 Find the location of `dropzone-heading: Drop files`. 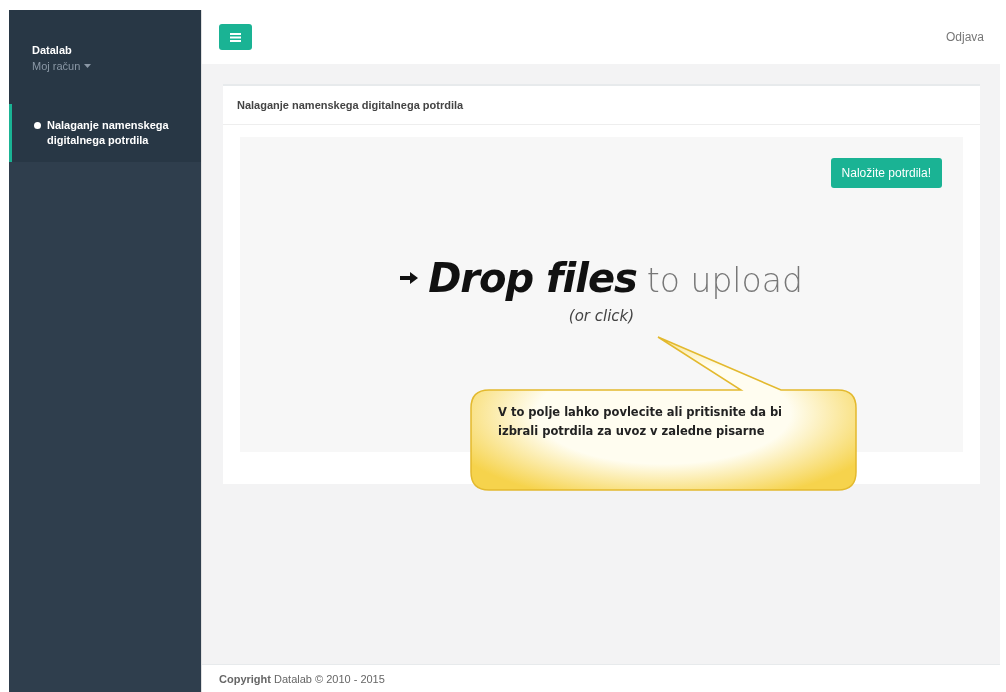

dropzone-heading: Drop files is located at coordinates (532, 278).